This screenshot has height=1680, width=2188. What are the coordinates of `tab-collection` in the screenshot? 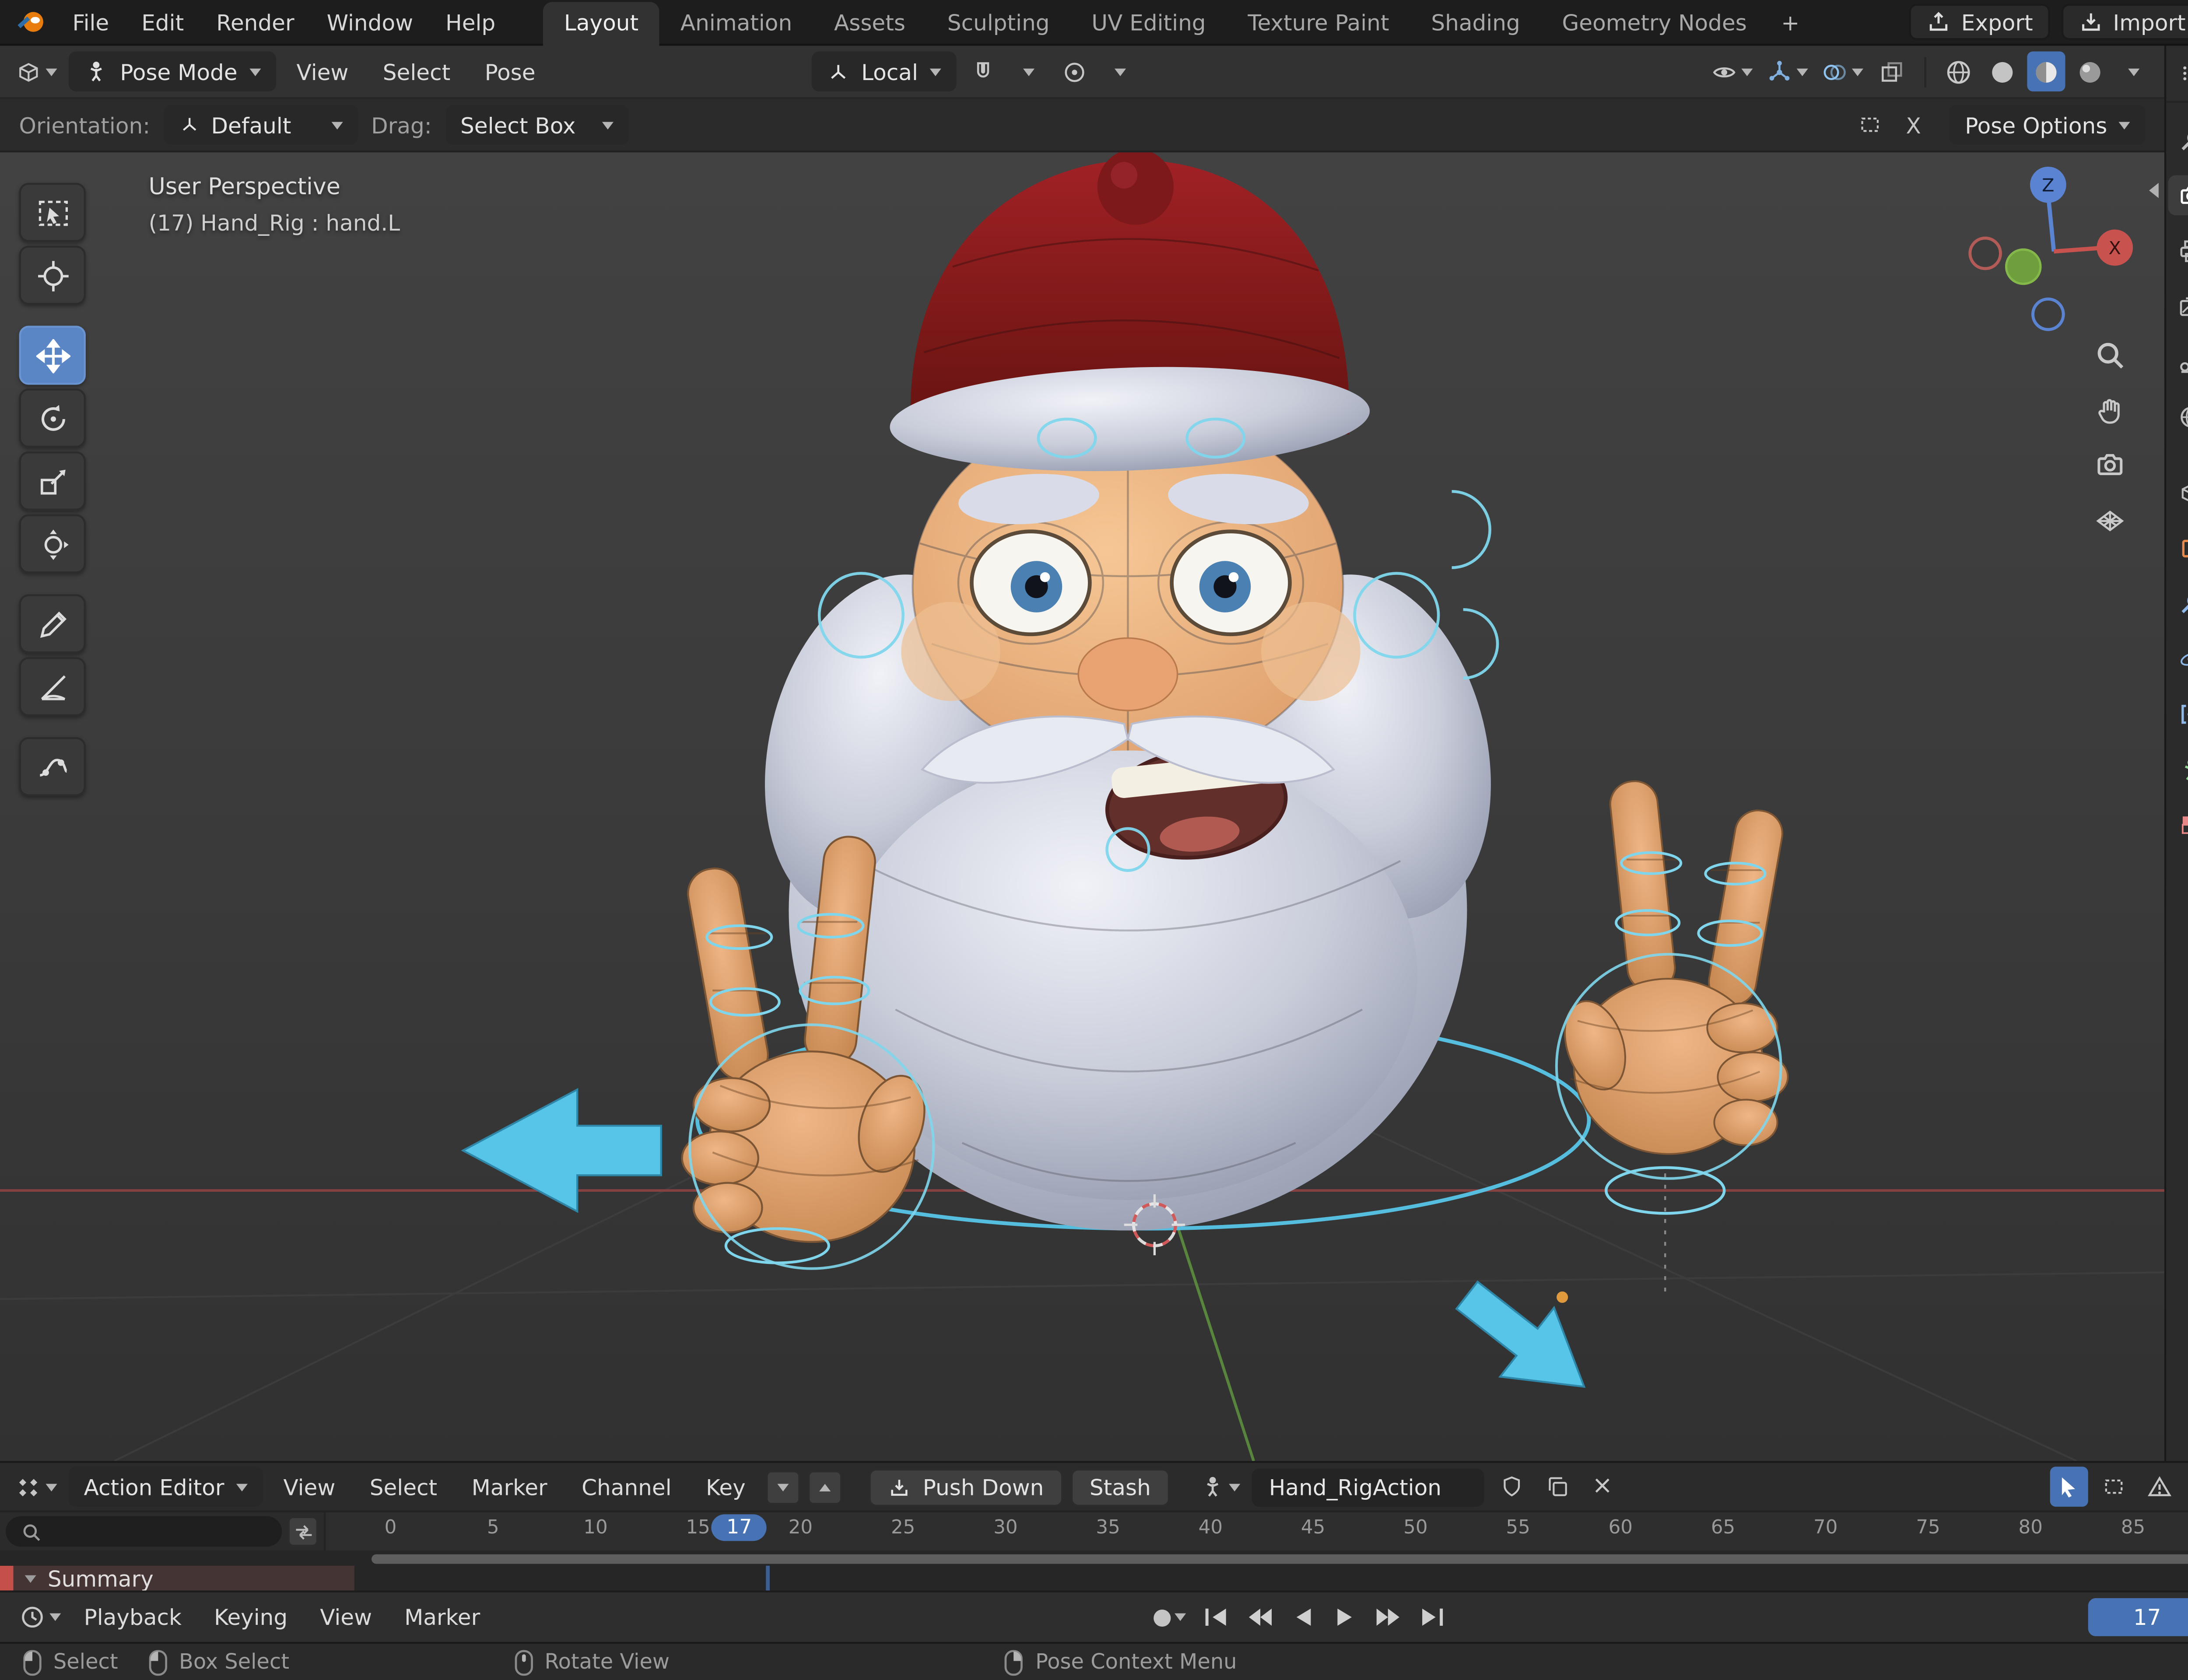 It's located at (2178, 492).